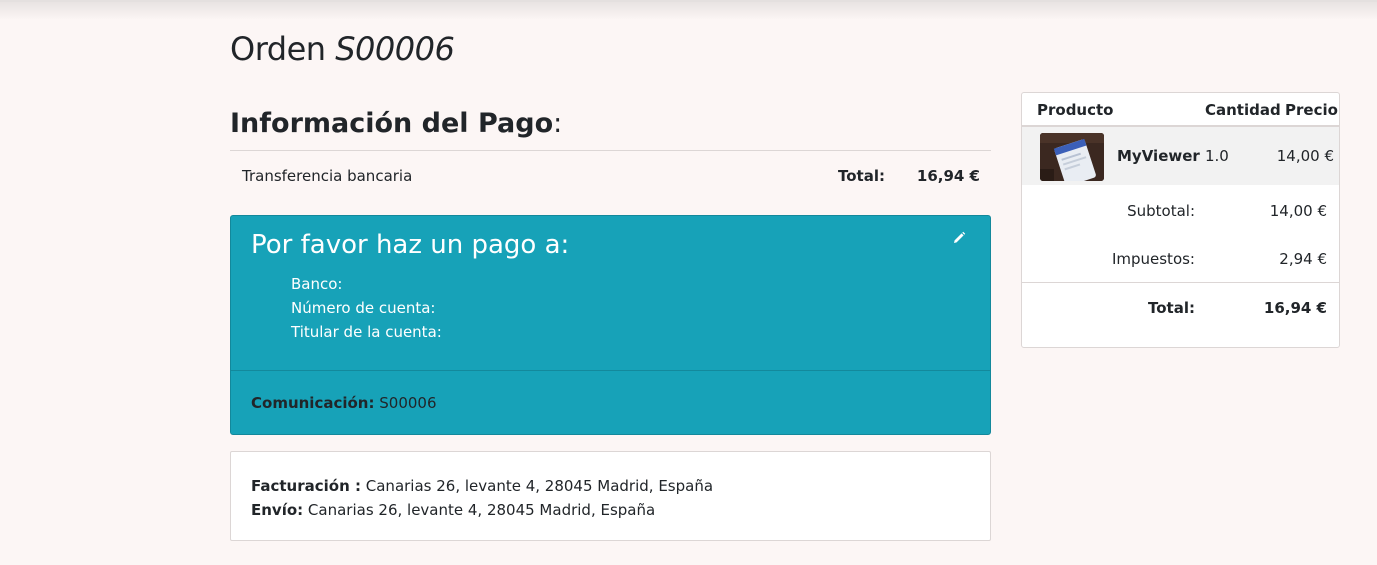 The height and width of the screenshot is (565, 1377). Describe the element at coordinates (317, 284) in the screenshot. I see `bank-name-label: Banco:` at that location.